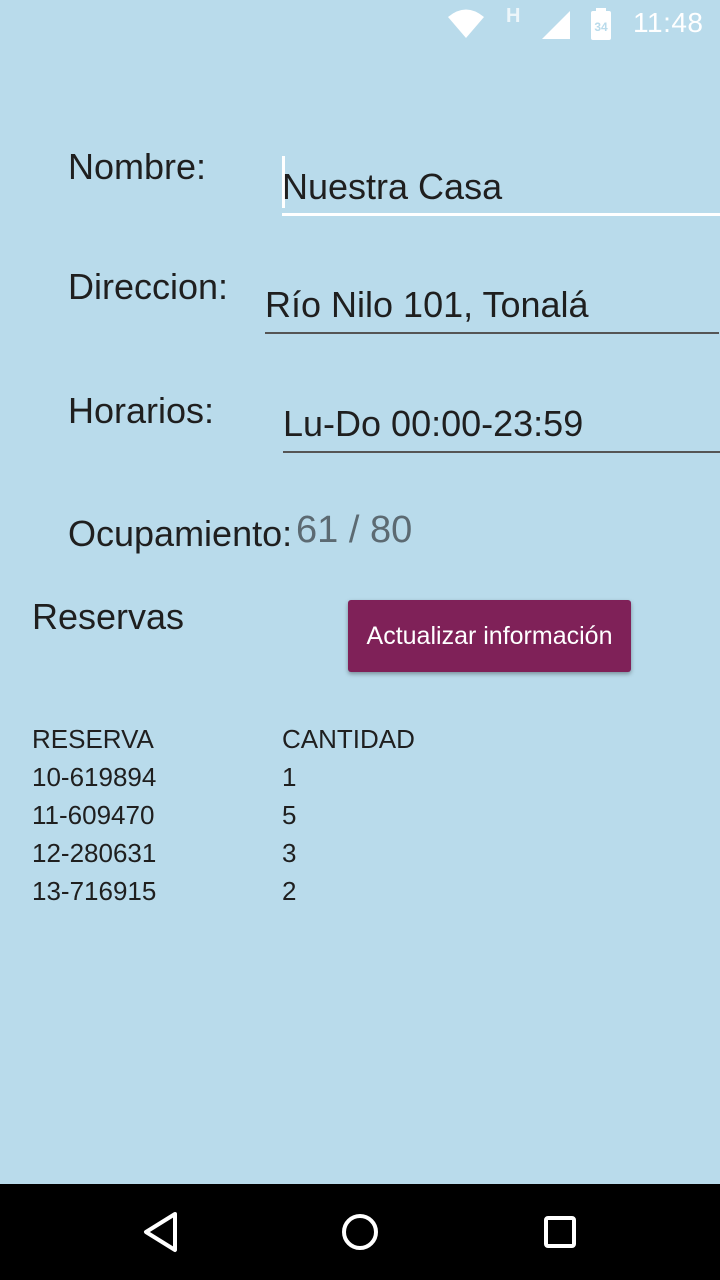 The height and width of the screenshot is (1280, 720). What do you see at coordinates (513, 16) in the screenshot?
I see `network-type-indicator: H` at bounding box center [513, 16].